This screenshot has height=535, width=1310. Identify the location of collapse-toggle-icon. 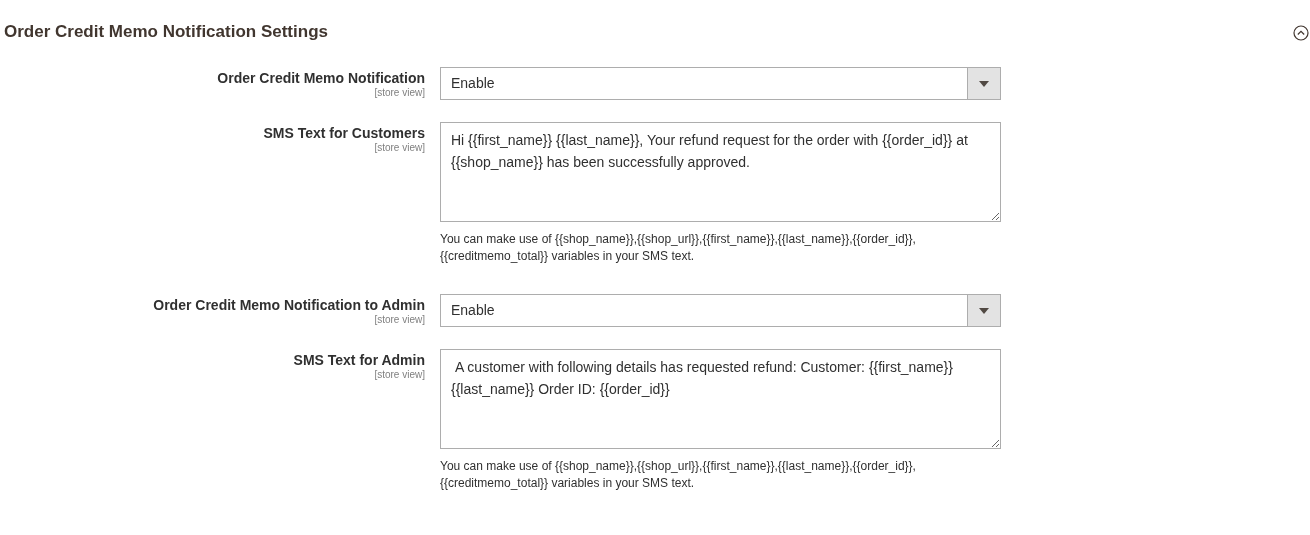
(1301, 33).